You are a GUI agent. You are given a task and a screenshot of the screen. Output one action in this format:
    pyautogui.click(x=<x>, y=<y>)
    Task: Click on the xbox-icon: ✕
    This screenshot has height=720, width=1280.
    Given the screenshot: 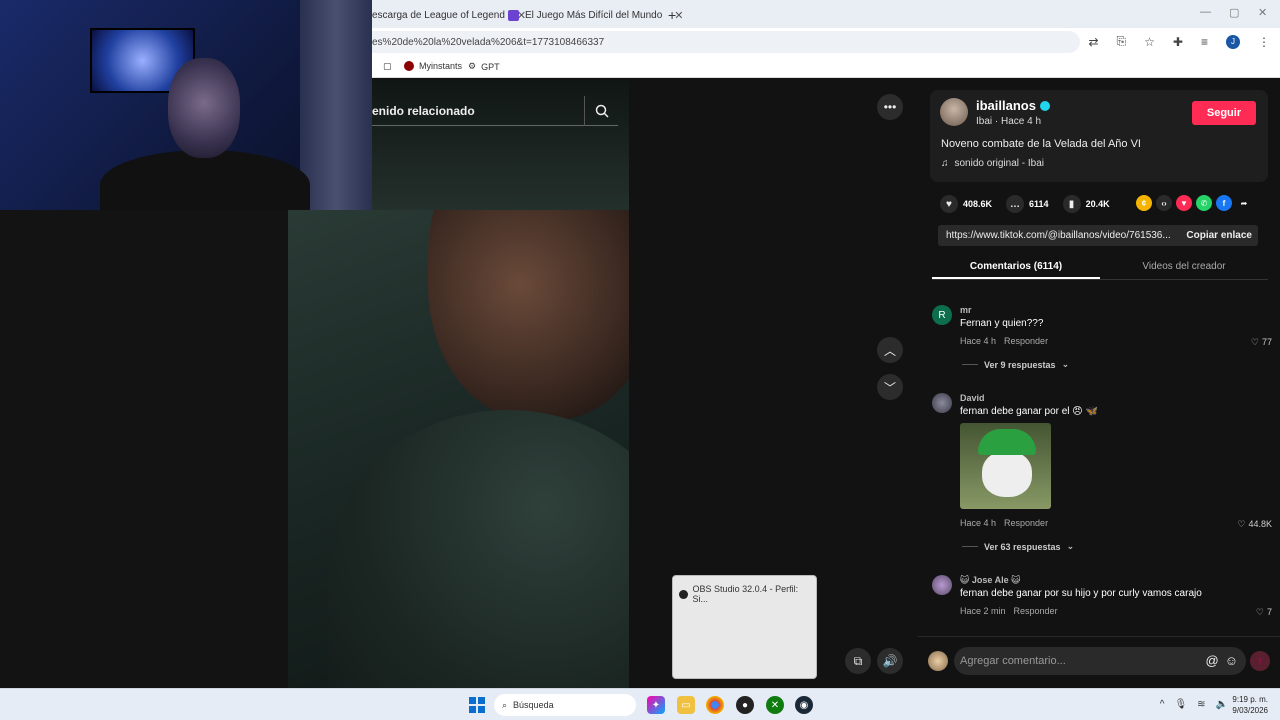 What is the action you would take?
    pyautogui.click(x=775, y=705)
    